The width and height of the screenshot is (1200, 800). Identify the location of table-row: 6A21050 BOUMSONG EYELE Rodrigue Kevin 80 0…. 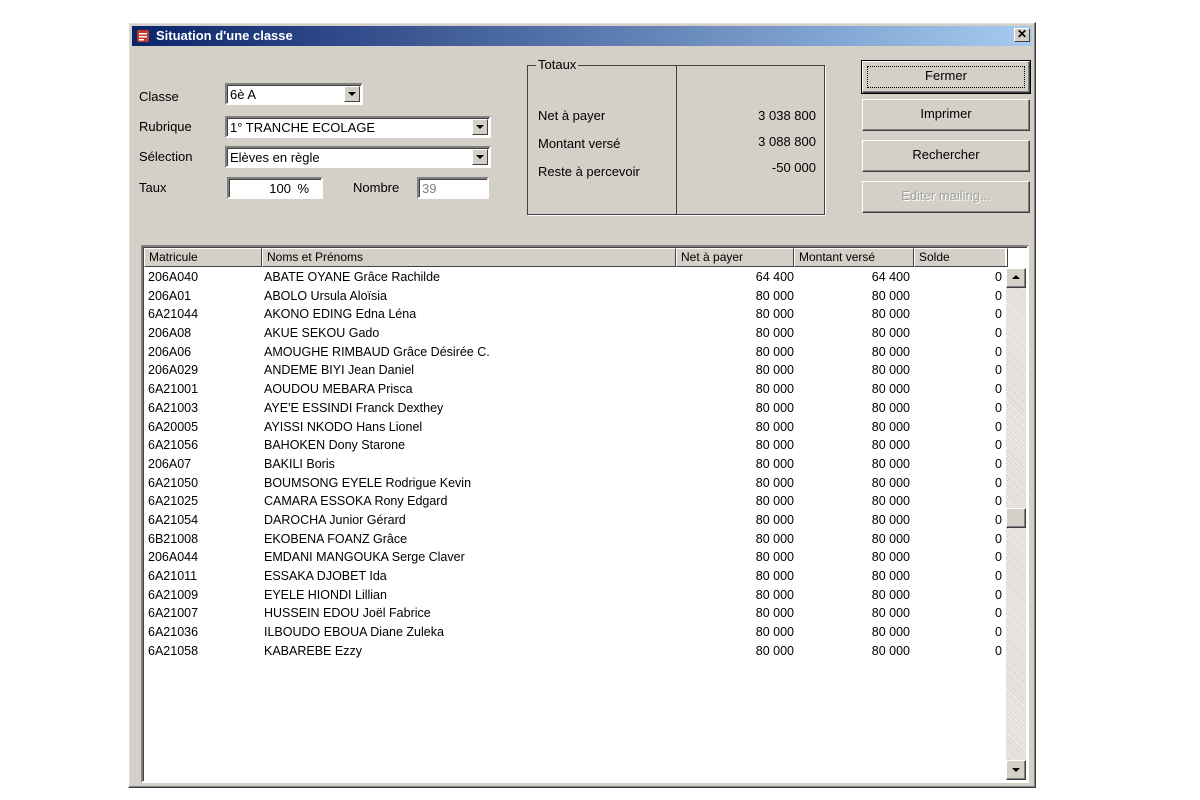
(574, 483).